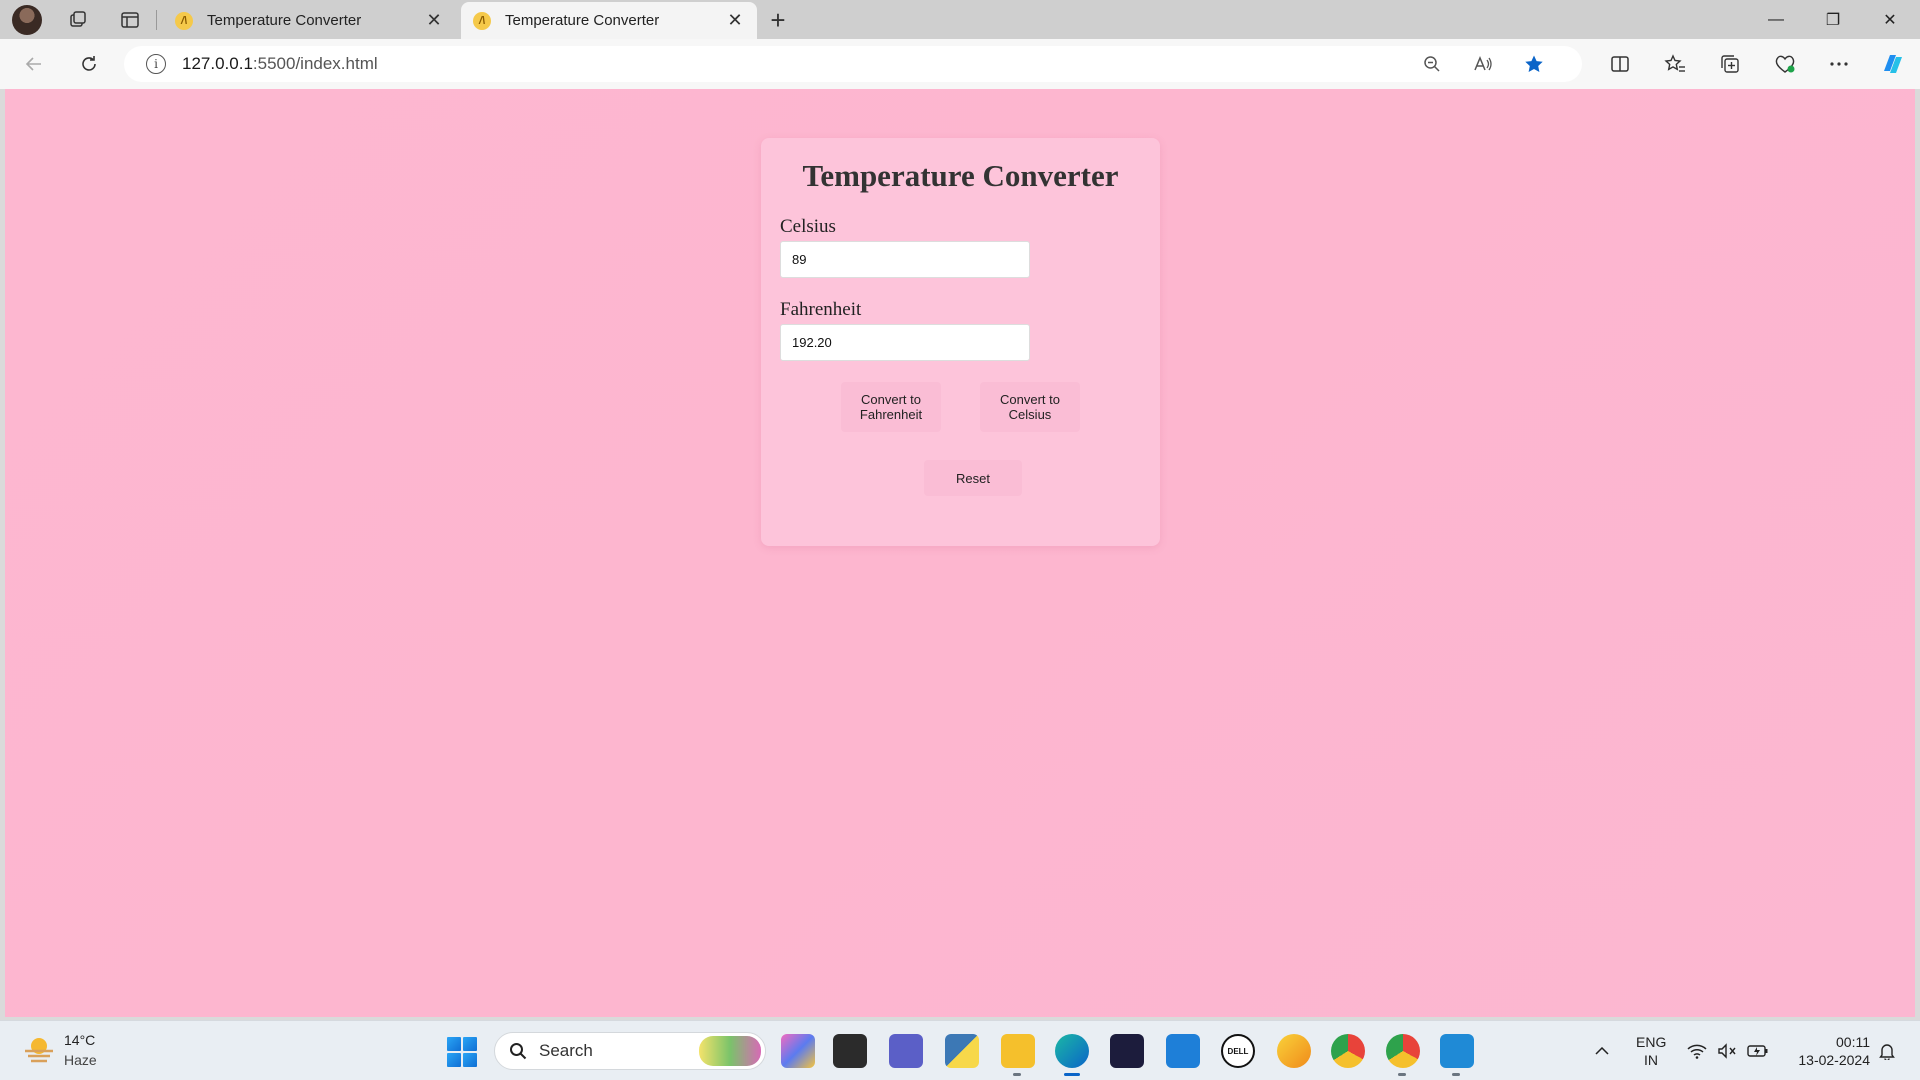 The height and width of the screenshot is (1080, 1920). I want to click on weather-description: Haze, so click(80, 1060).